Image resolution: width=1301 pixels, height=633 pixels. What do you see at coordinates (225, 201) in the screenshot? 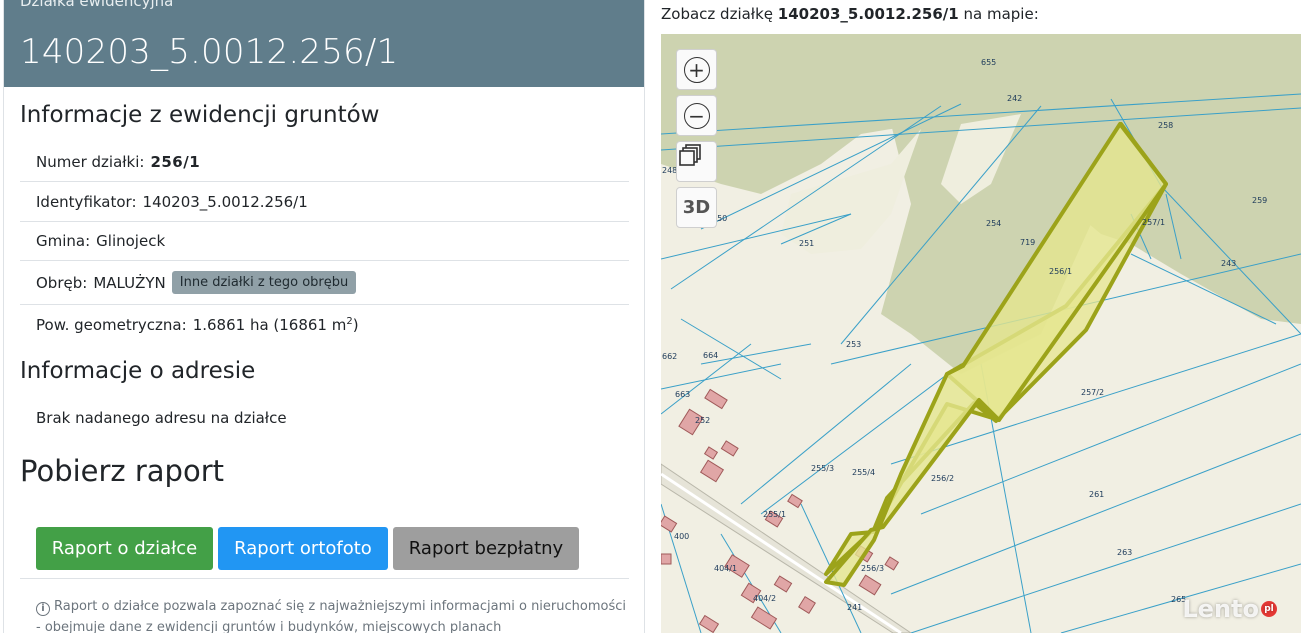
I see `identyfikator-value: 140203_5.0012.256/1` at bounding box center [225, 201].